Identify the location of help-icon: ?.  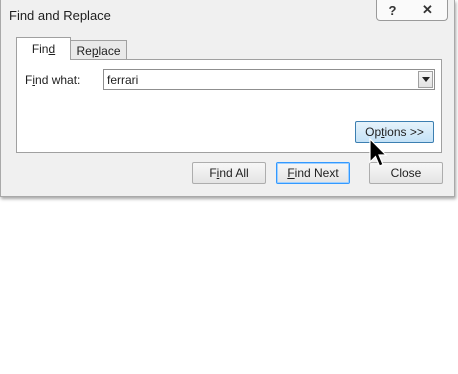
(392, 10).